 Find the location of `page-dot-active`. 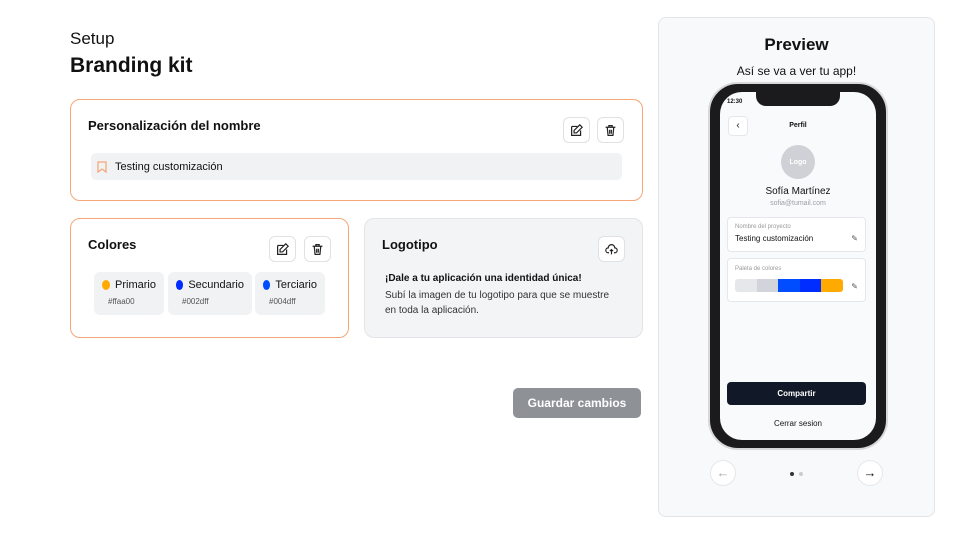

page-dot-active is located at coordinates (792, 474).